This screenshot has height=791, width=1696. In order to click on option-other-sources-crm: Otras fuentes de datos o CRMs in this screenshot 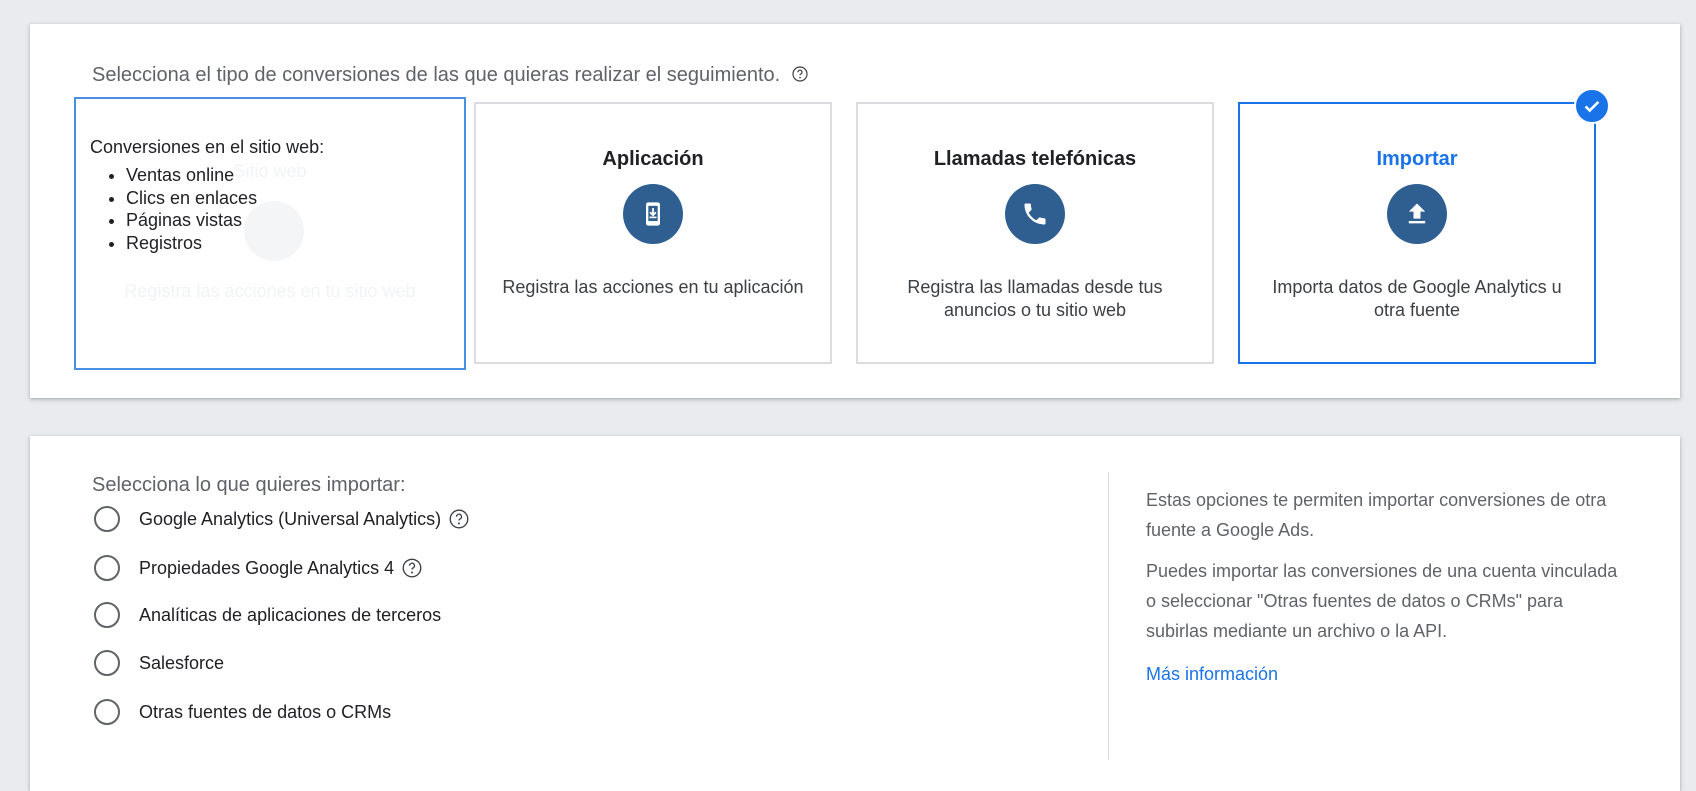, I will do `click(242, 712)`.